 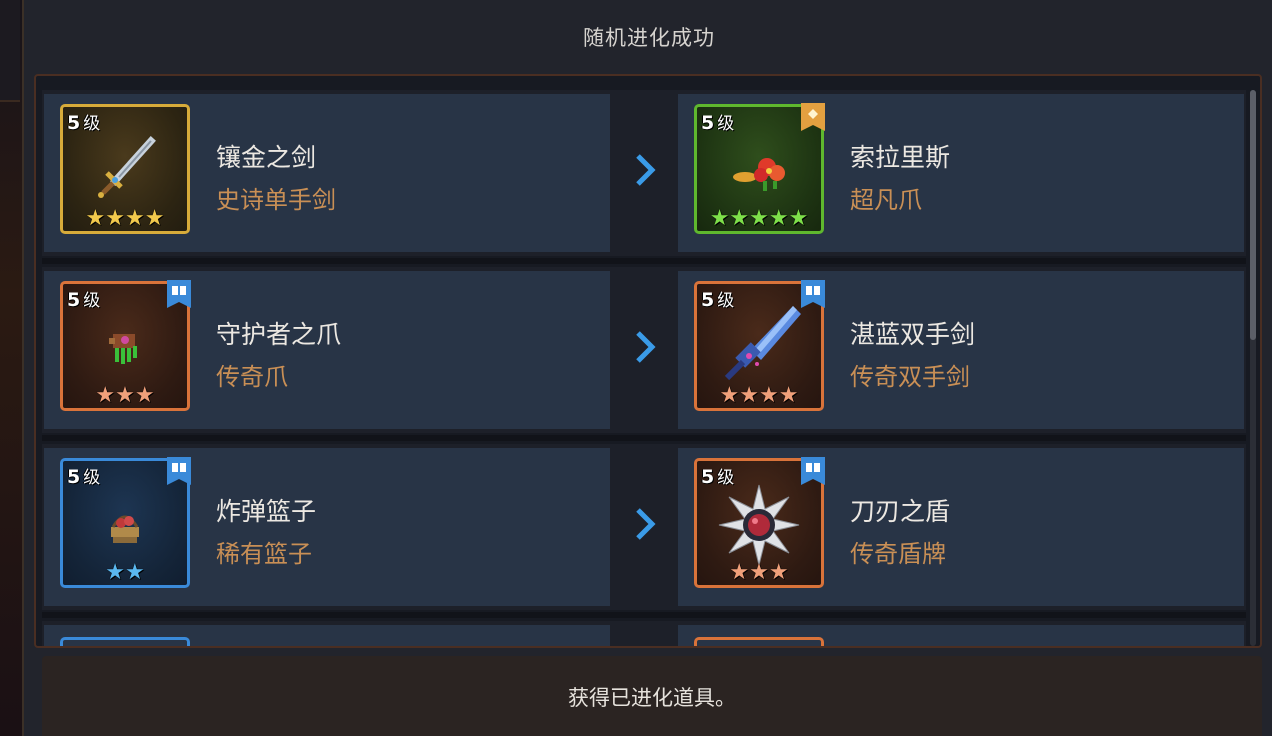 I want to click on item-thumbnail: 5级 ★★★★★, so click(x=759, y=168).